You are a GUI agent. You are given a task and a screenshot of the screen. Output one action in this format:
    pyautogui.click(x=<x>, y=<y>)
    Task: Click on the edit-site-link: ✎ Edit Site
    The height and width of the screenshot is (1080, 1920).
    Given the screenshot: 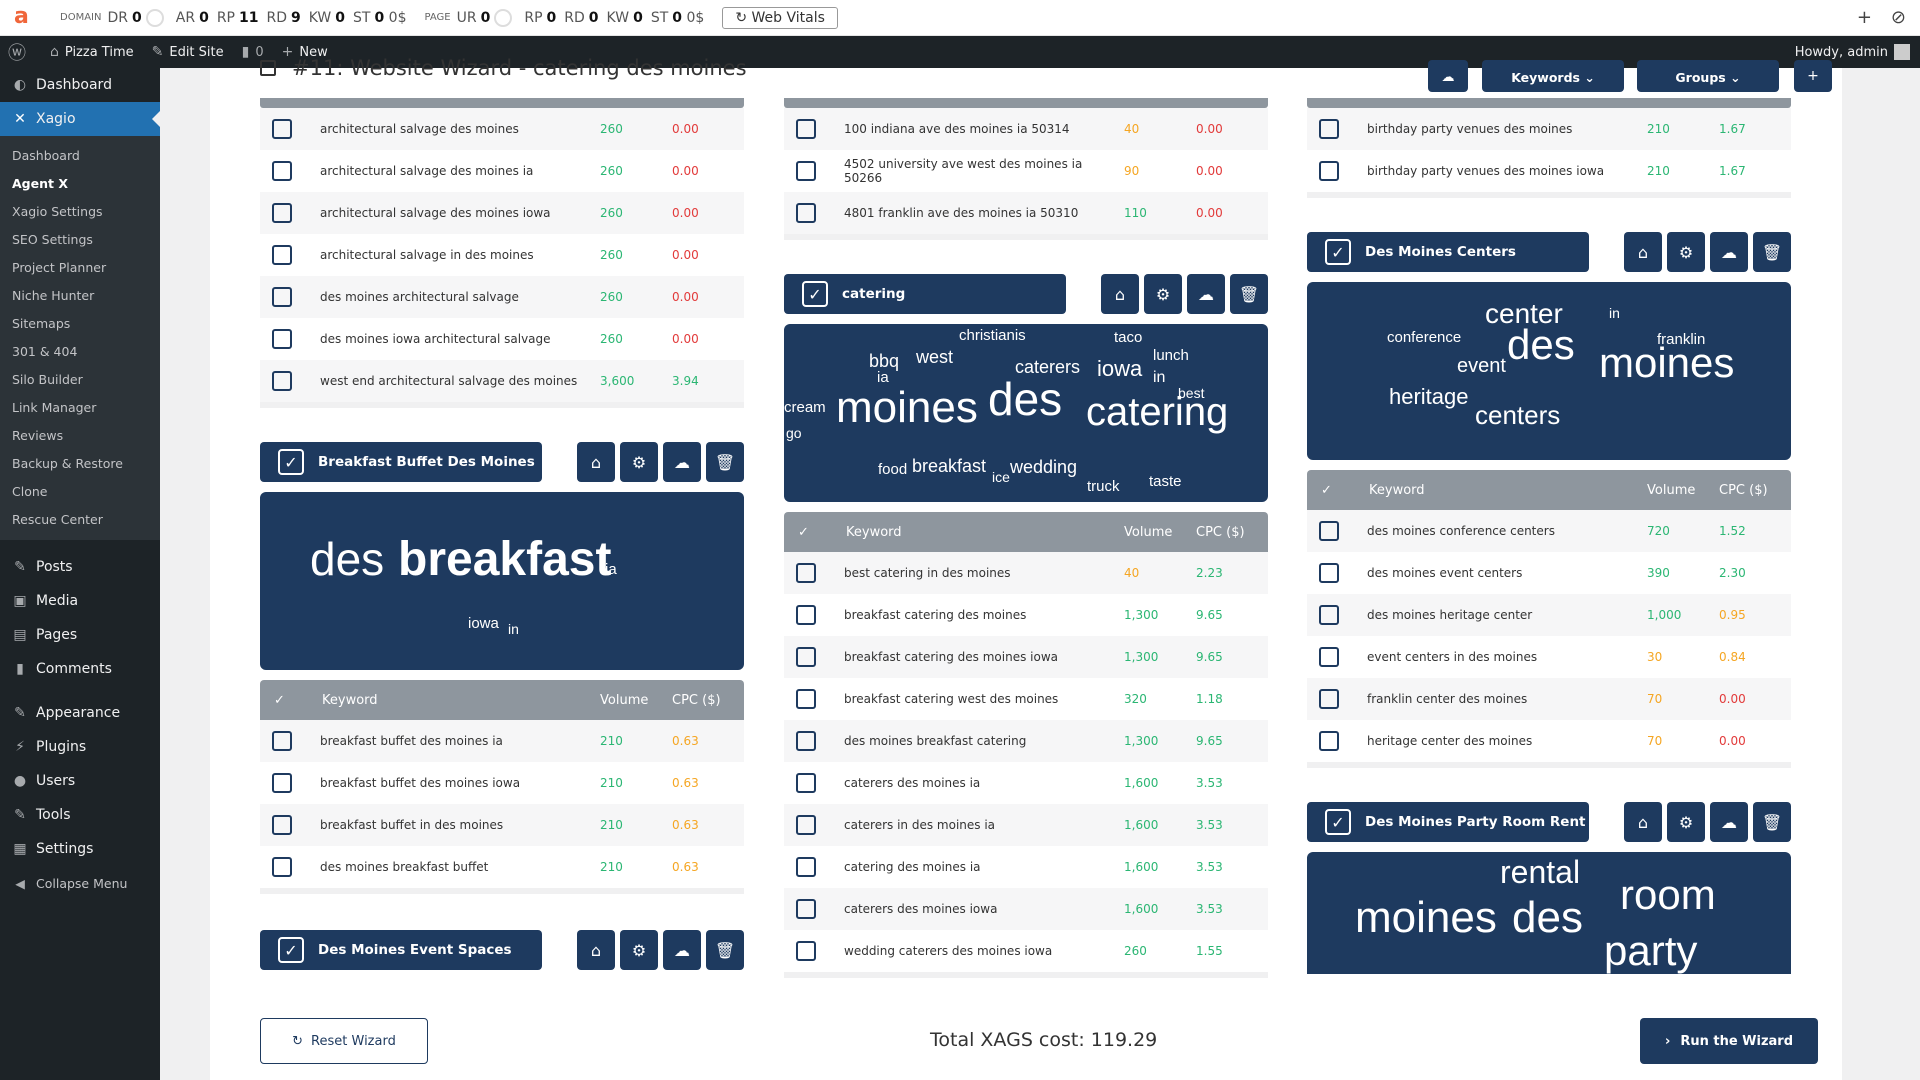 What is the action you would take?
    pyautogui.click(x=188, y=52)
    